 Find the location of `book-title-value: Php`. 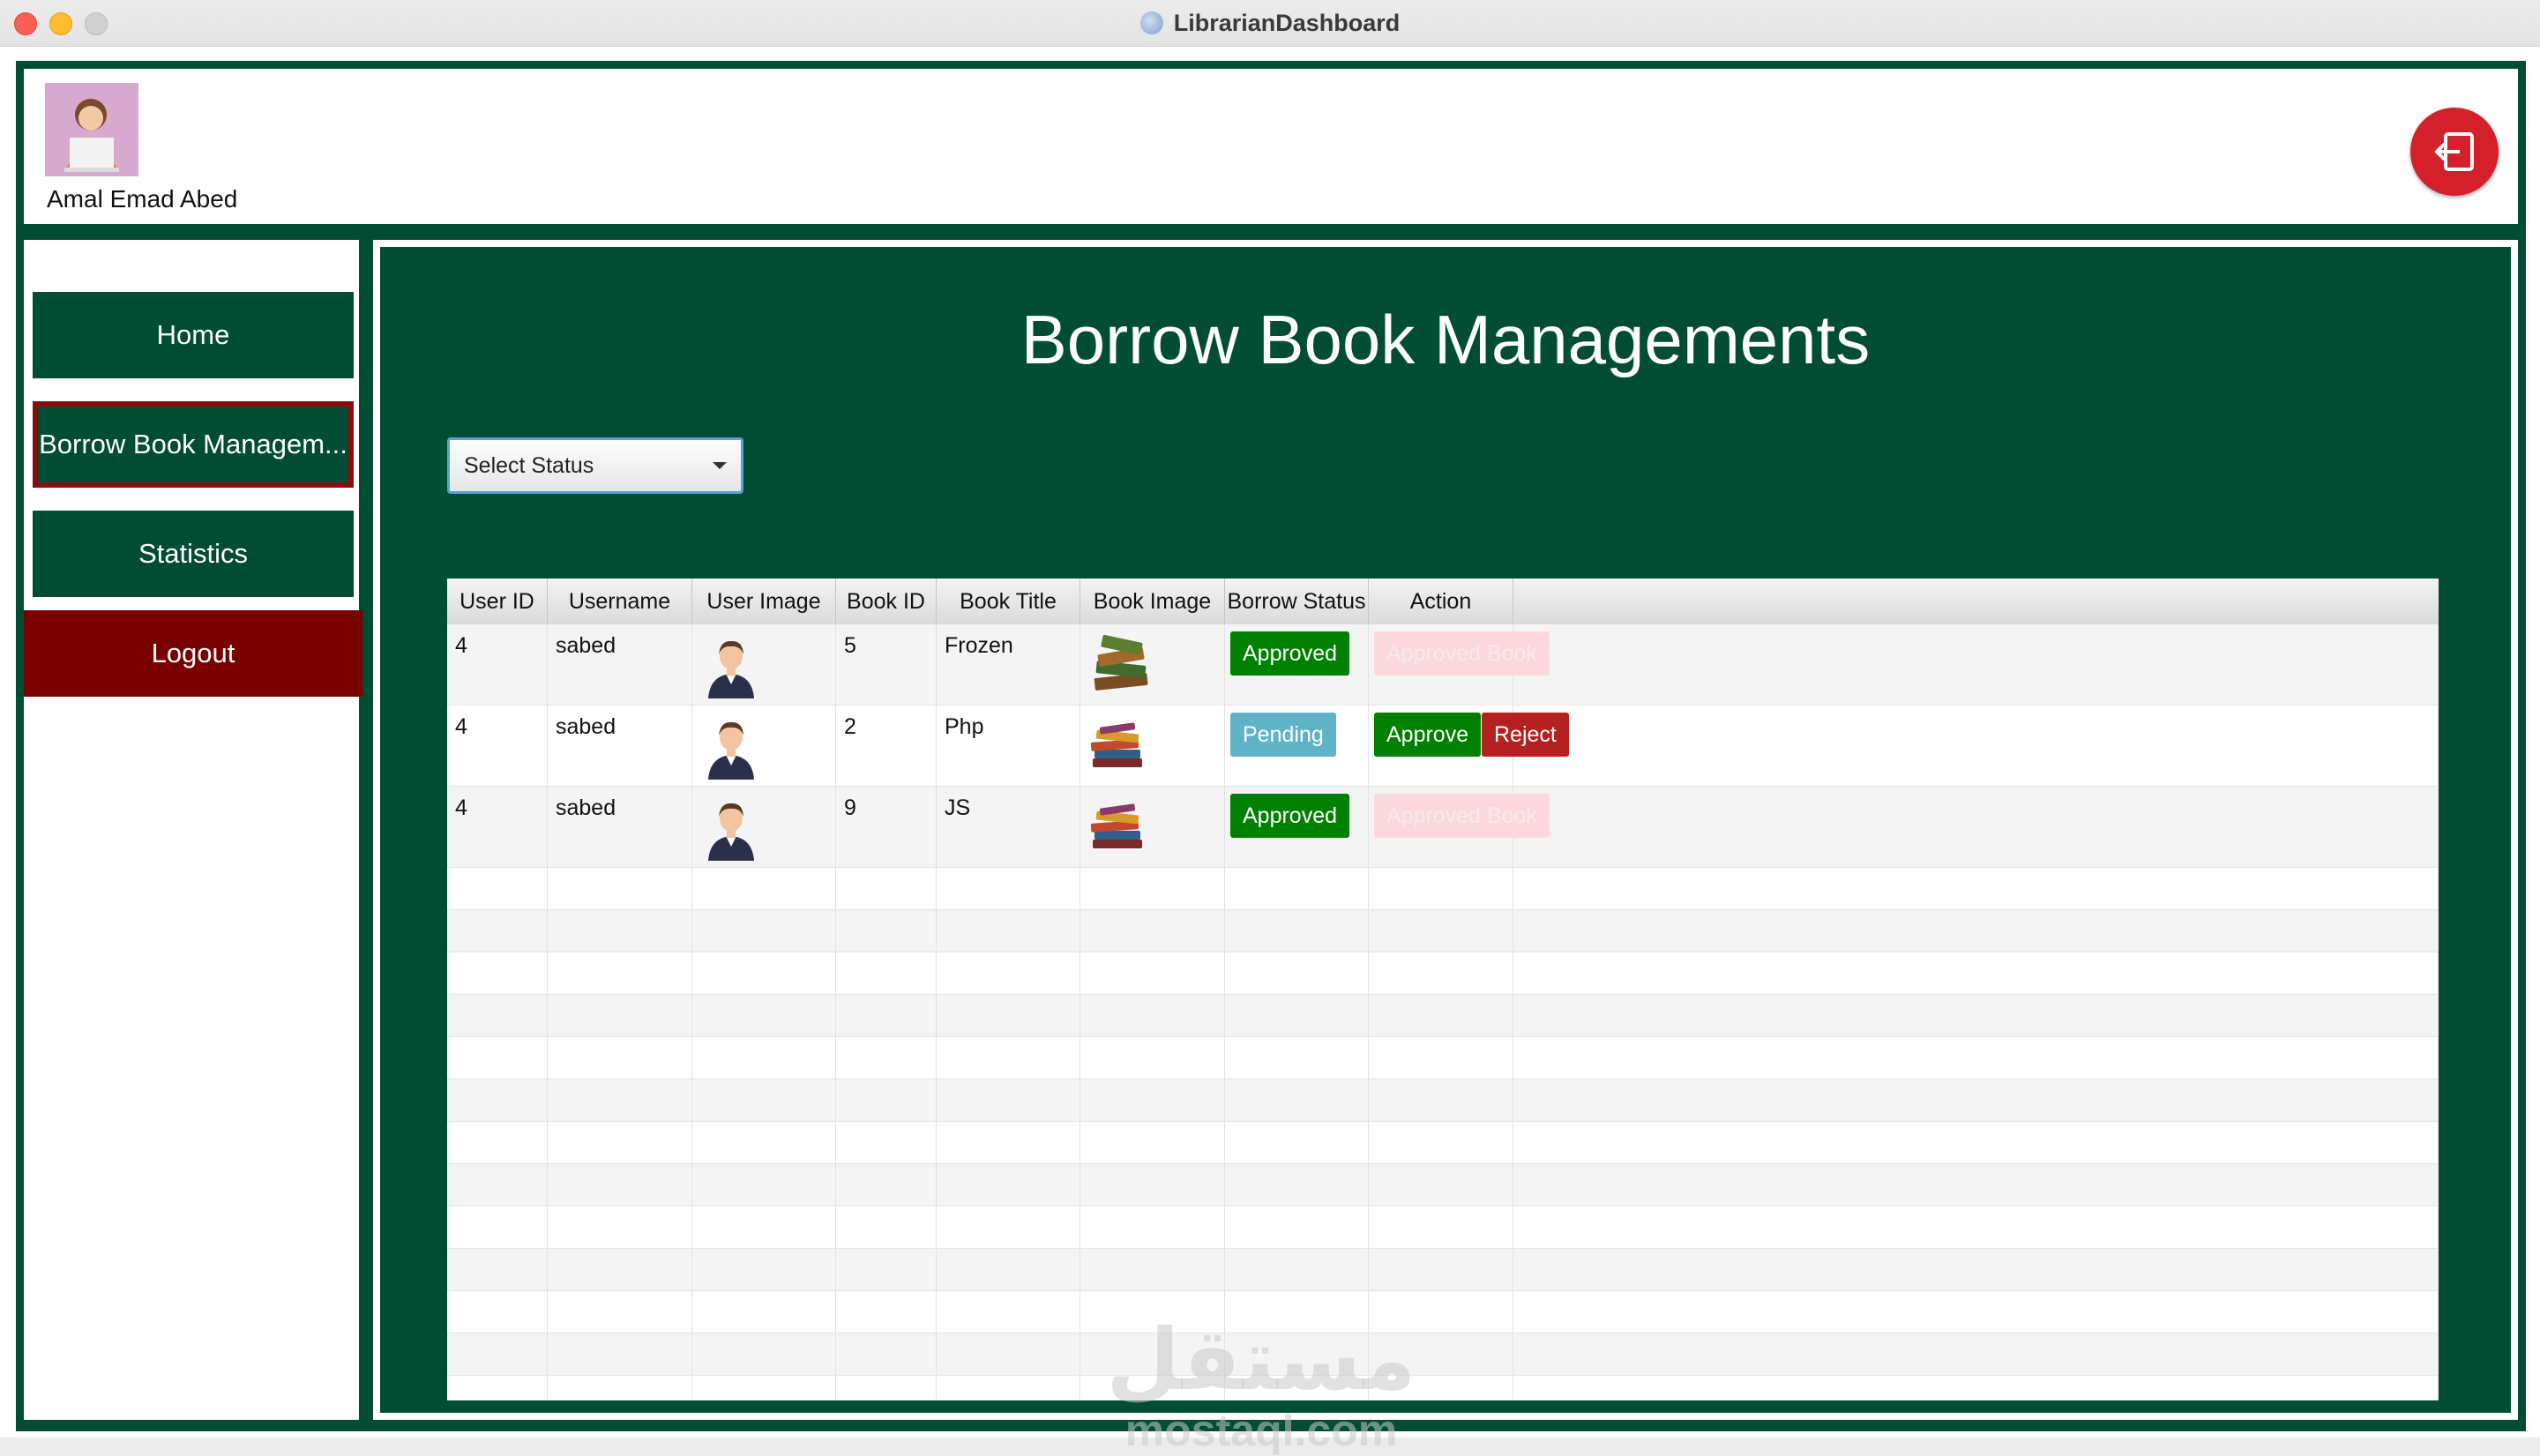

book-title-value: Php is located at coordinates (964, 726).